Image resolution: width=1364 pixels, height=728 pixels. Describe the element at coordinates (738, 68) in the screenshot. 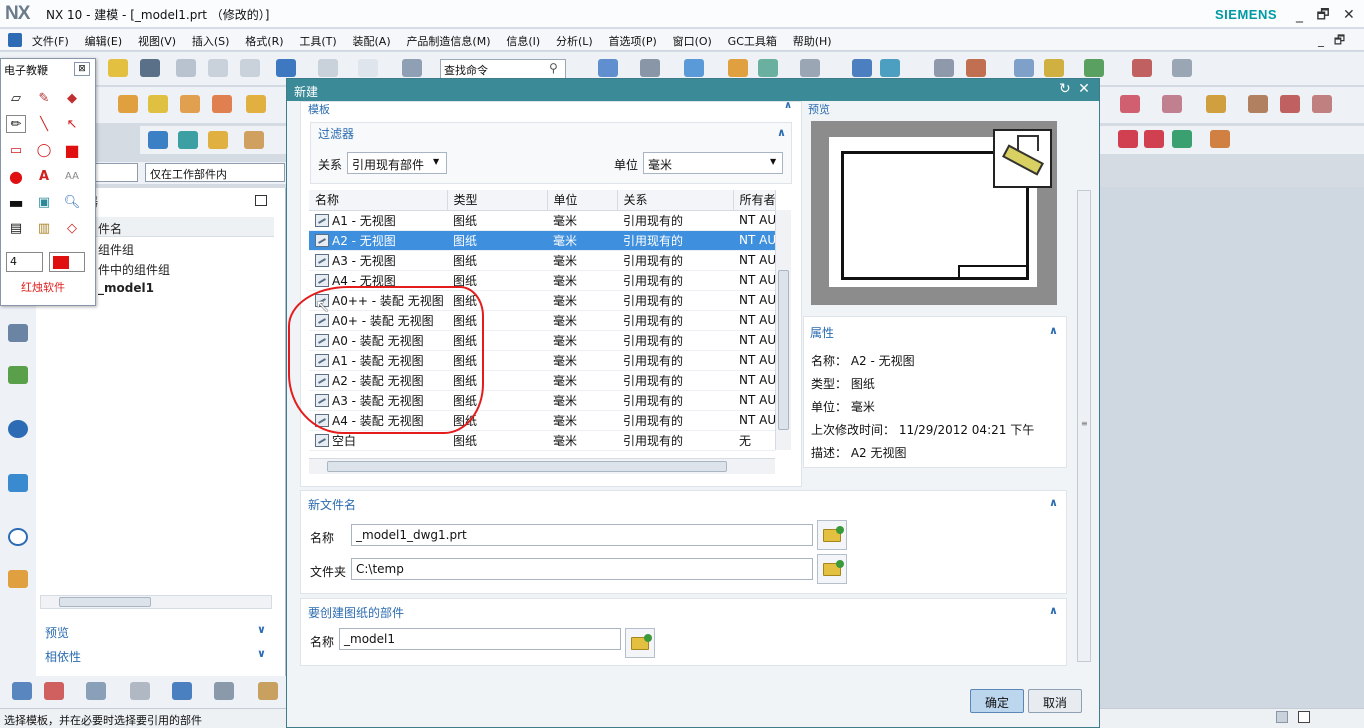

I see `layer-icon` at that location.